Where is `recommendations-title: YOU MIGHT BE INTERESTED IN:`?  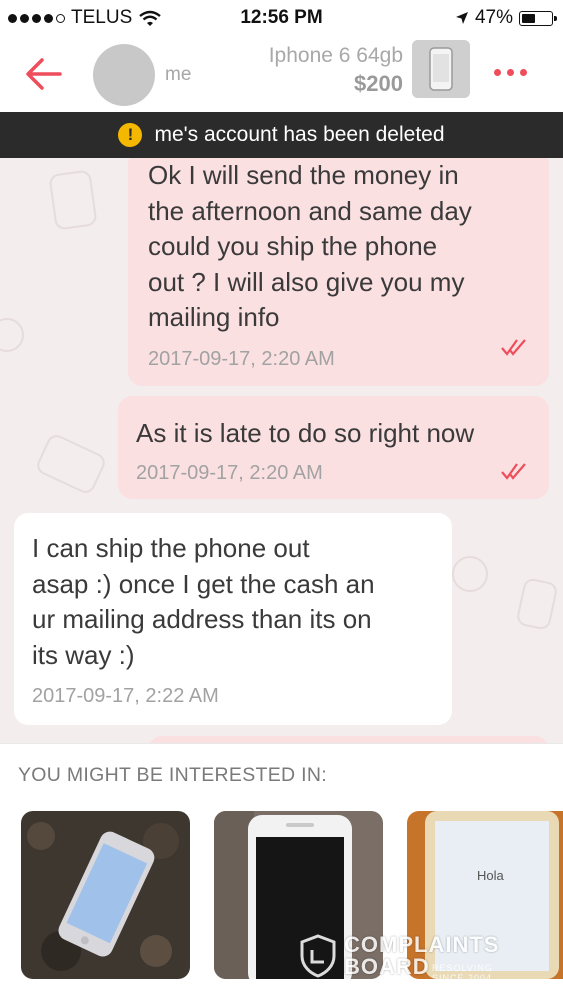
recommendations-title: YOU MIGHT BE INTERESTED IN: is located at coordinates (172, 775).